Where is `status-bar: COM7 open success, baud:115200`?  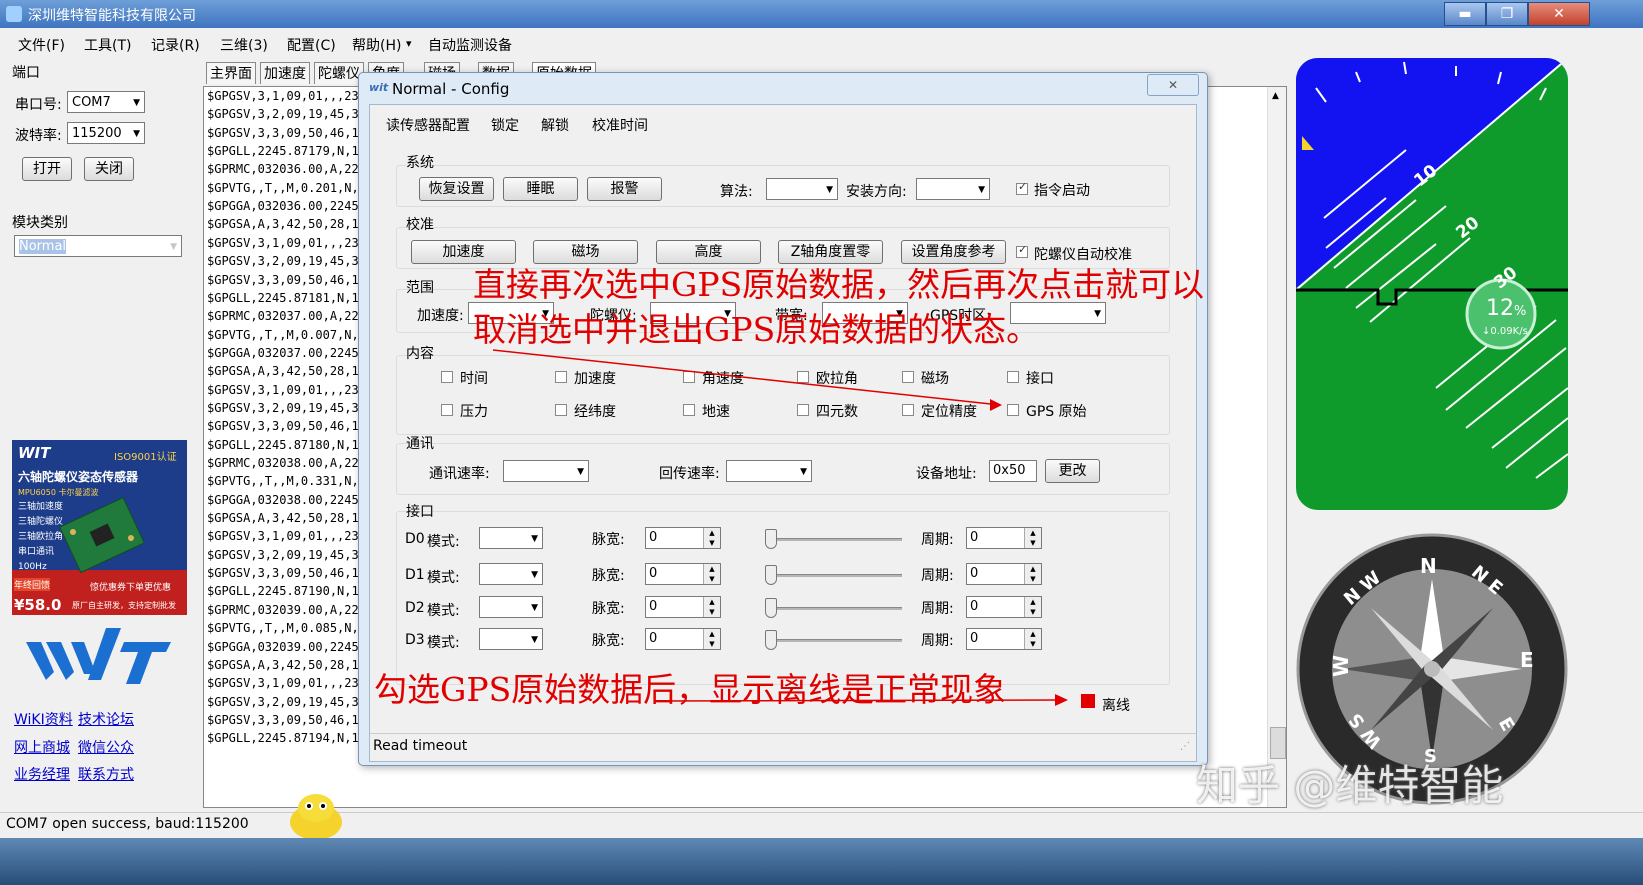 status-bar: COM7 open success, baud:115200 is located at coordinates (821, 824).